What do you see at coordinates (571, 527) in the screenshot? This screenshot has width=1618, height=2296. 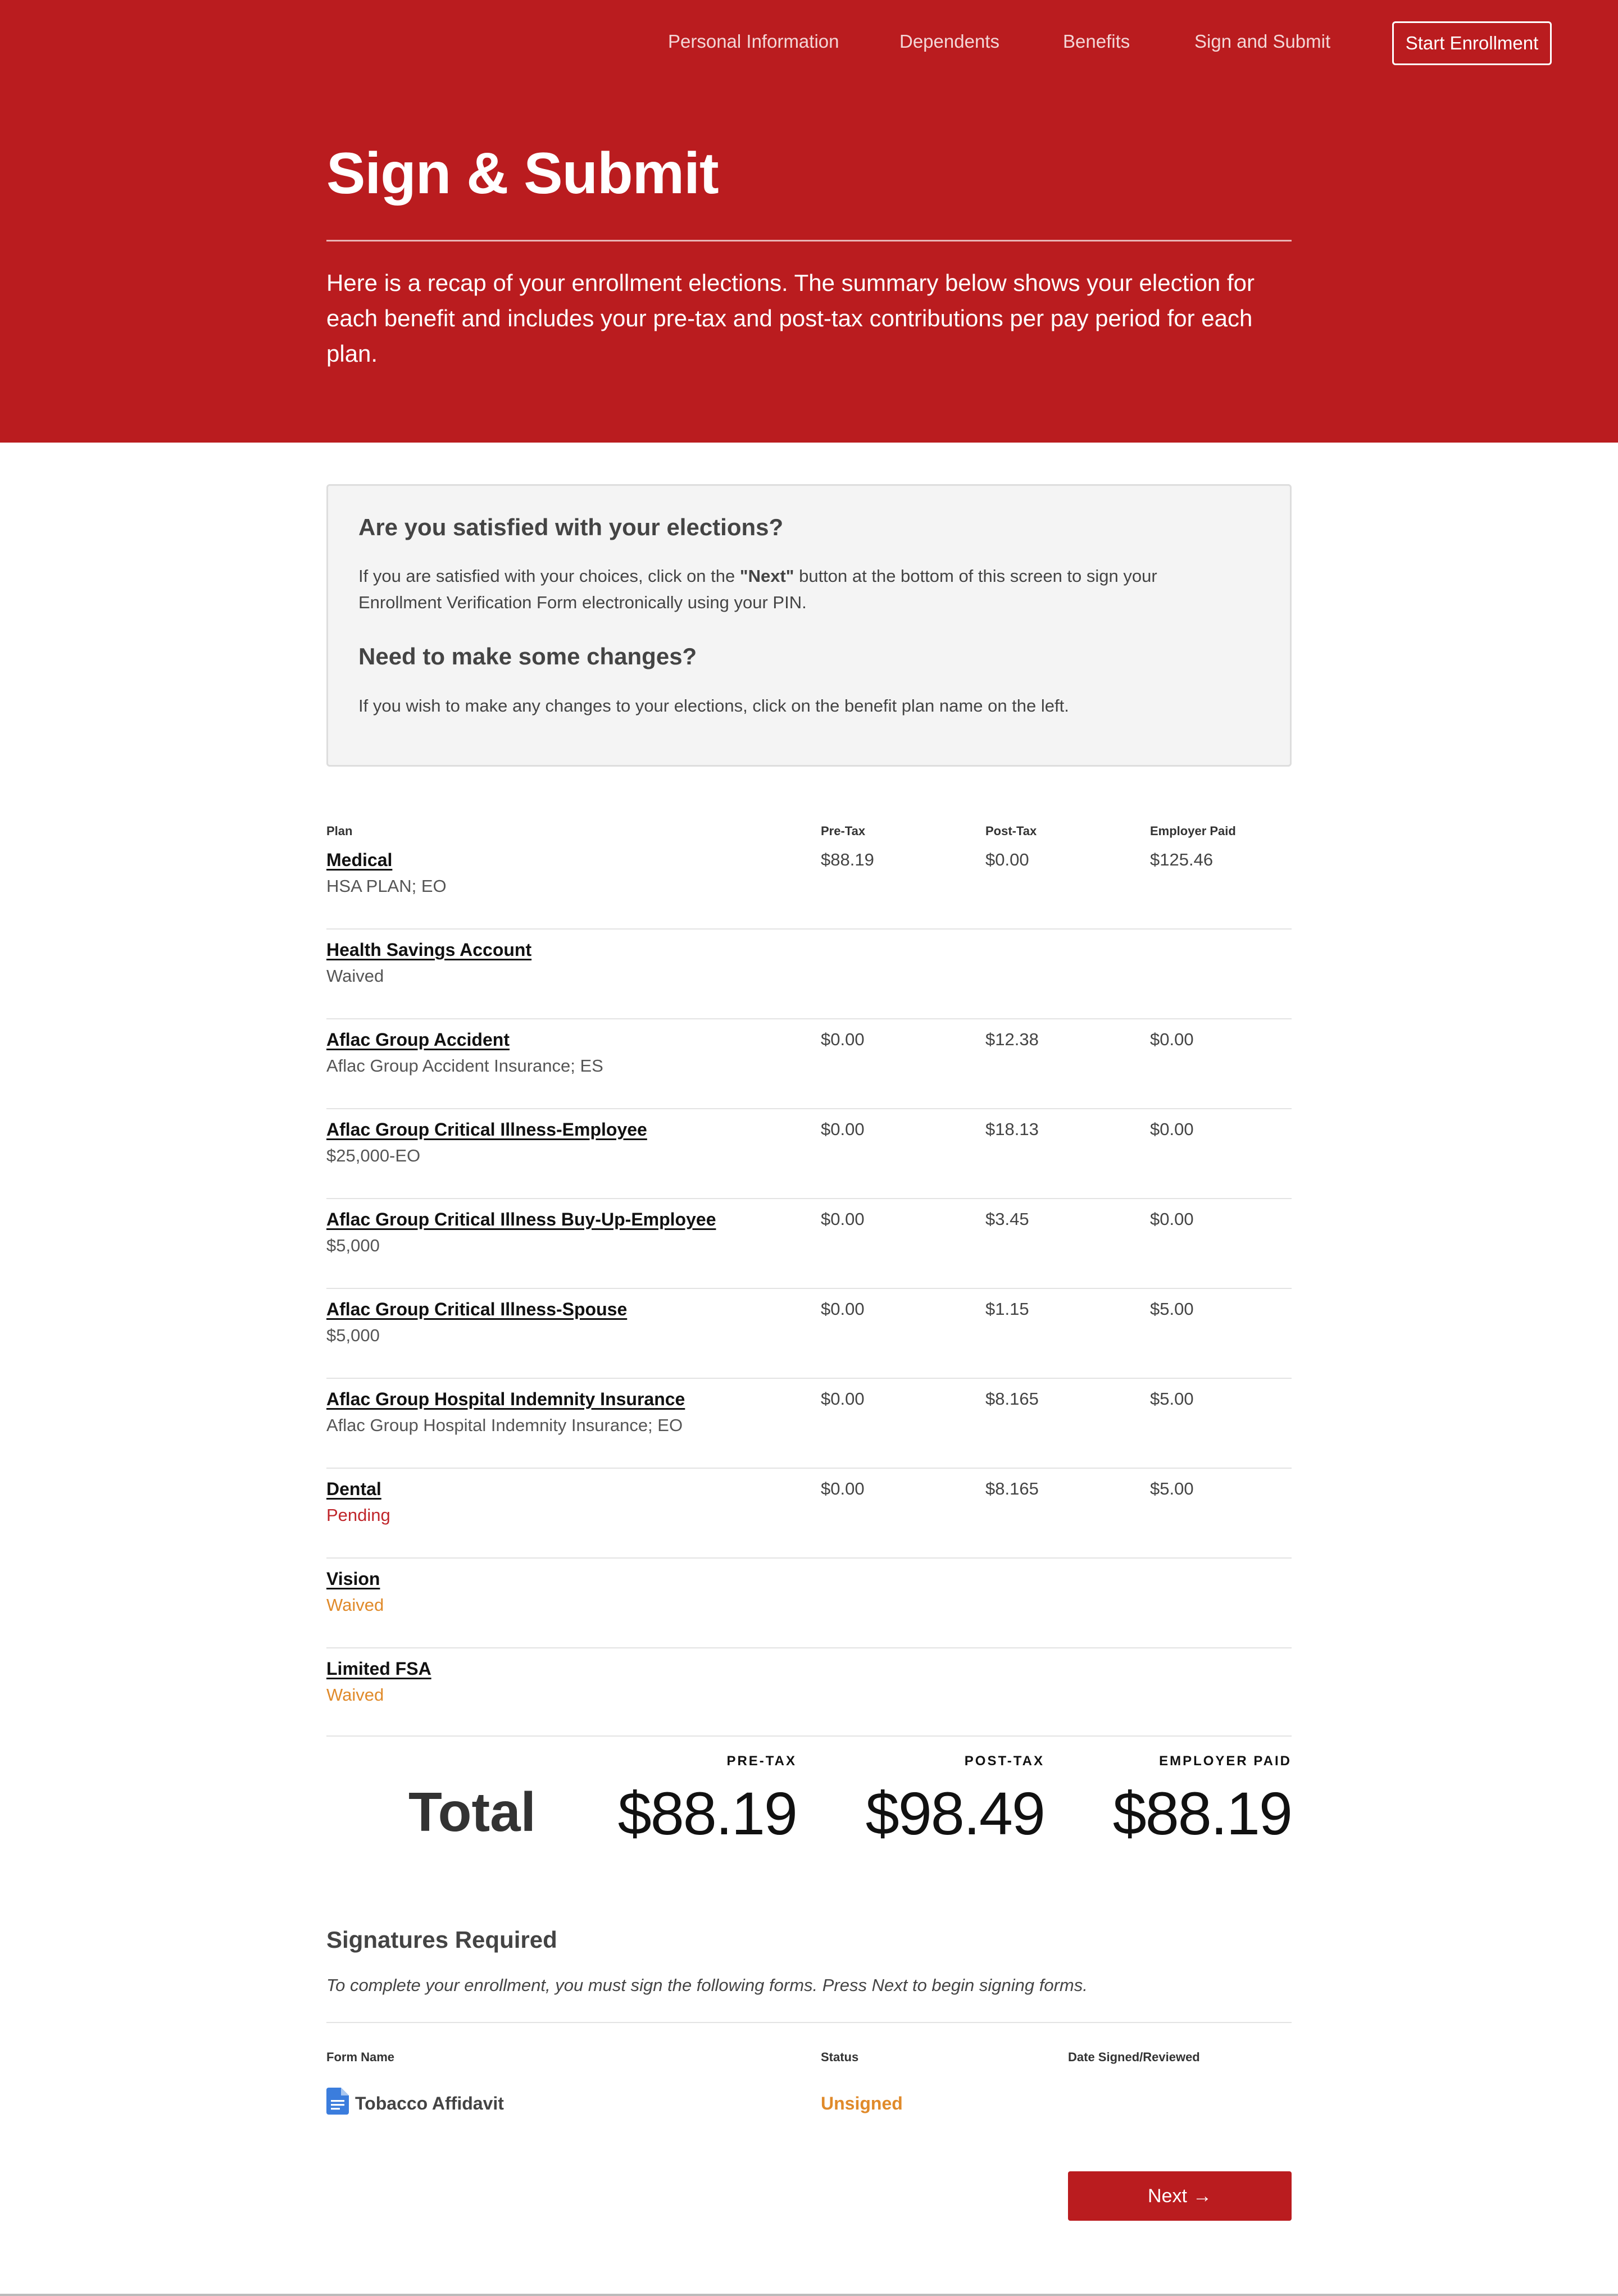 I see `satisfied-heading: Are you satisfied with your elections?` at bounding box center [571, 527].